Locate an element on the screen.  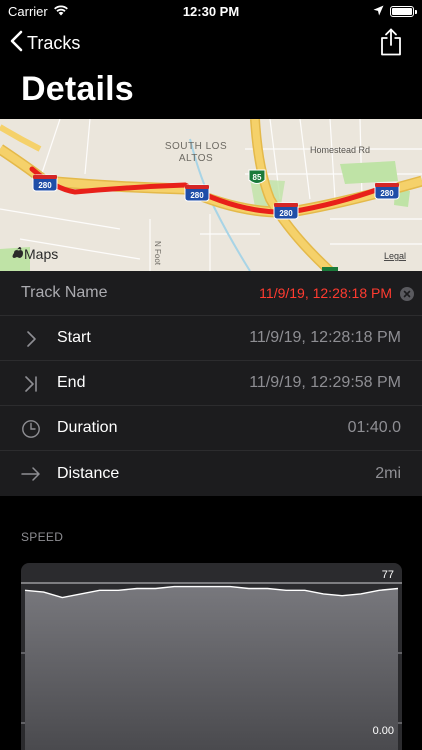
clear-icon is located at coordinates (407, 294).